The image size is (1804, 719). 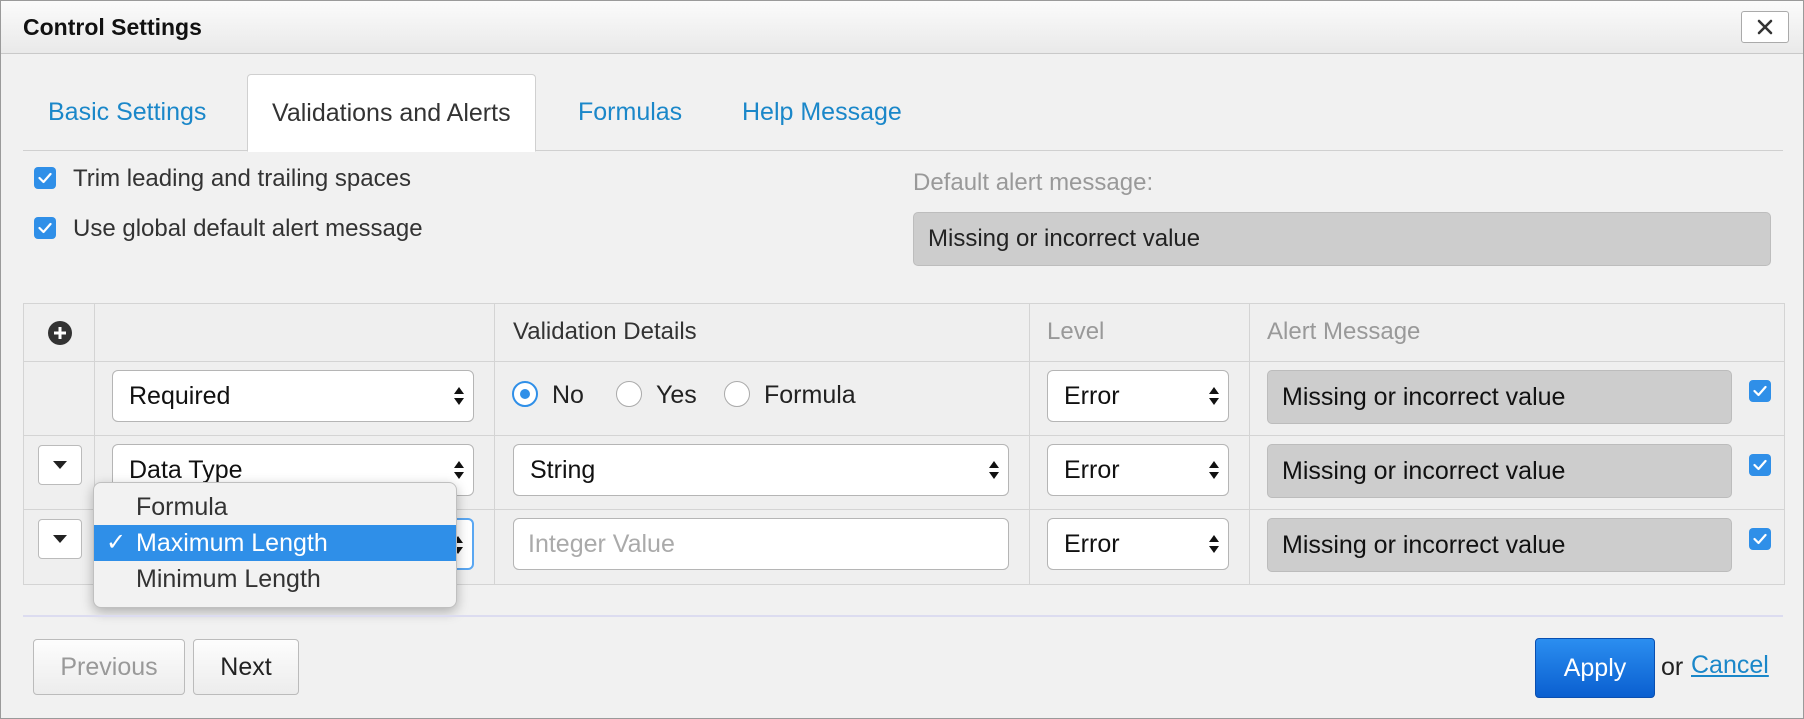 I want to click on alert-enabled-checkbox-row3, so click(x=1760, y=539).